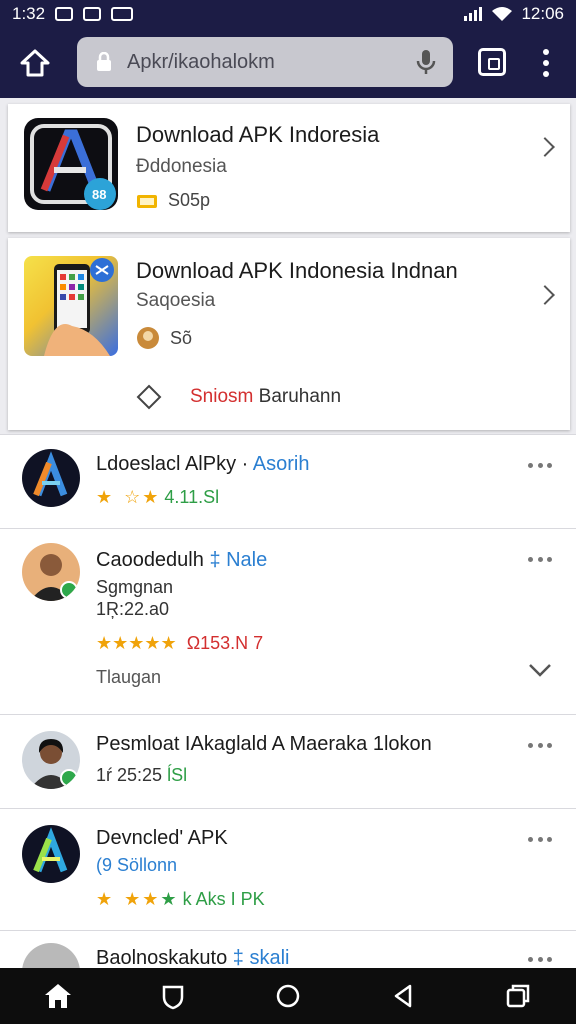 This screenshot has height=1024, width=576. Describe the element at coordinates (540, 670) in the screenshot. I see `chevron-down-icon` at that location.